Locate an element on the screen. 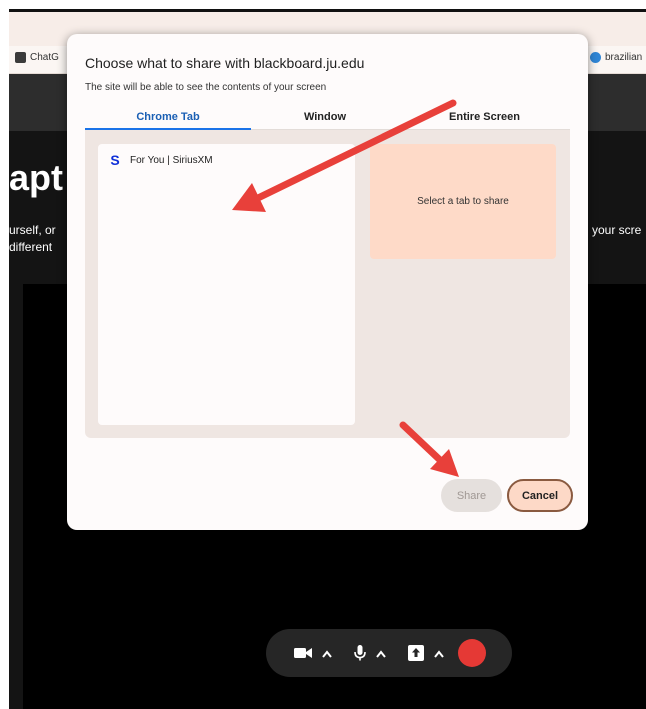  page-heading: apt is located at coordinates (36, 177).